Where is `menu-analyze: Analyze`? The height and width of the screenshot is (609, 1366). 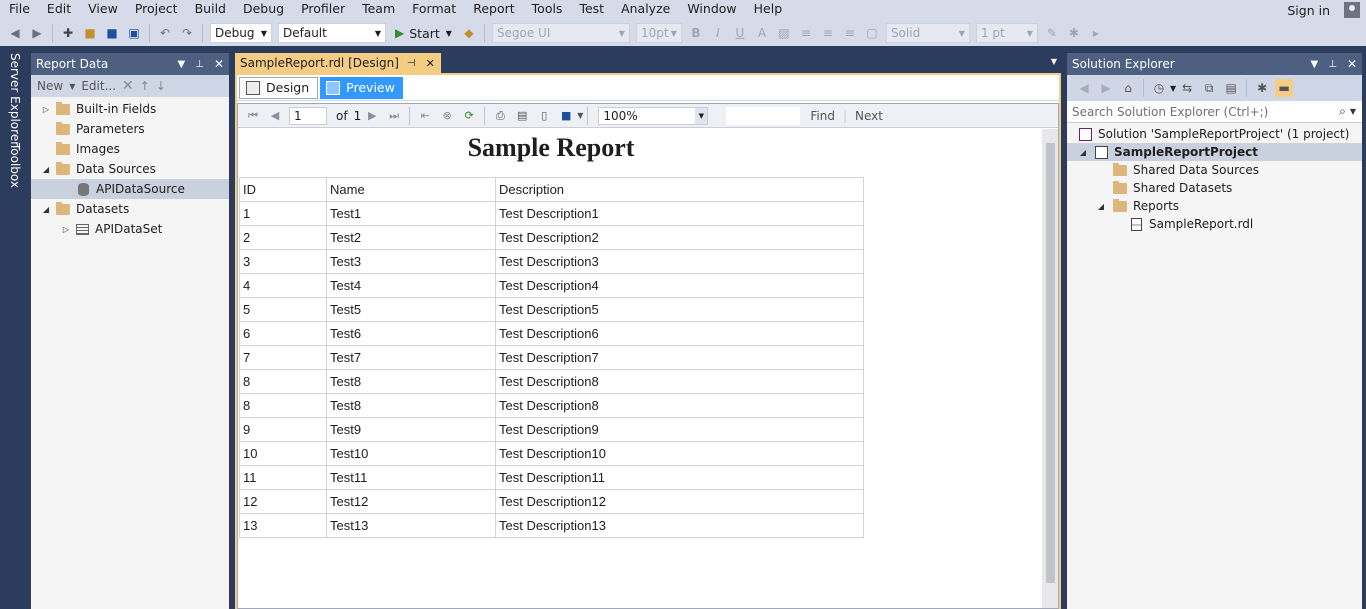 menu-analyze: Analyze is located at coordinates (645, 10).